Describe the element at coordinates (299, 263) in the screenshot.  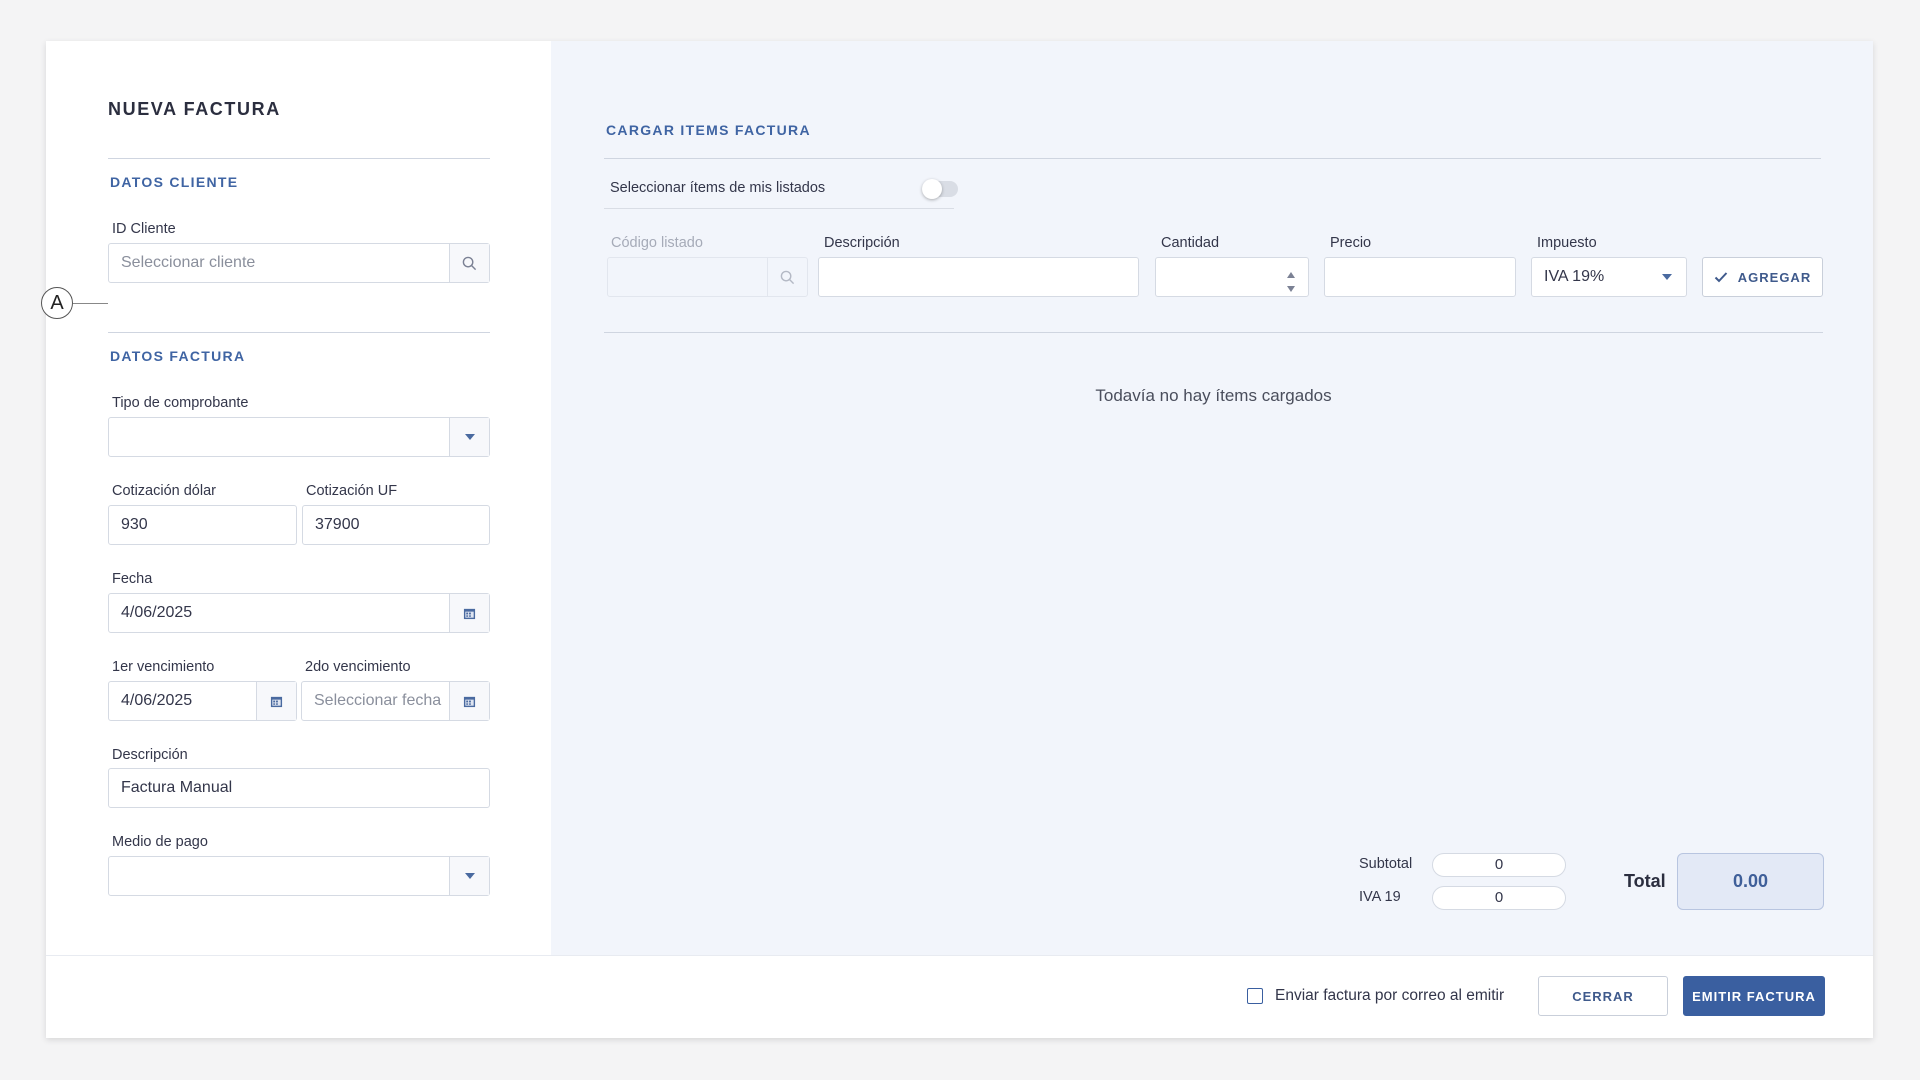
I see `client-search-input: Seleccionar cliente` at that location.